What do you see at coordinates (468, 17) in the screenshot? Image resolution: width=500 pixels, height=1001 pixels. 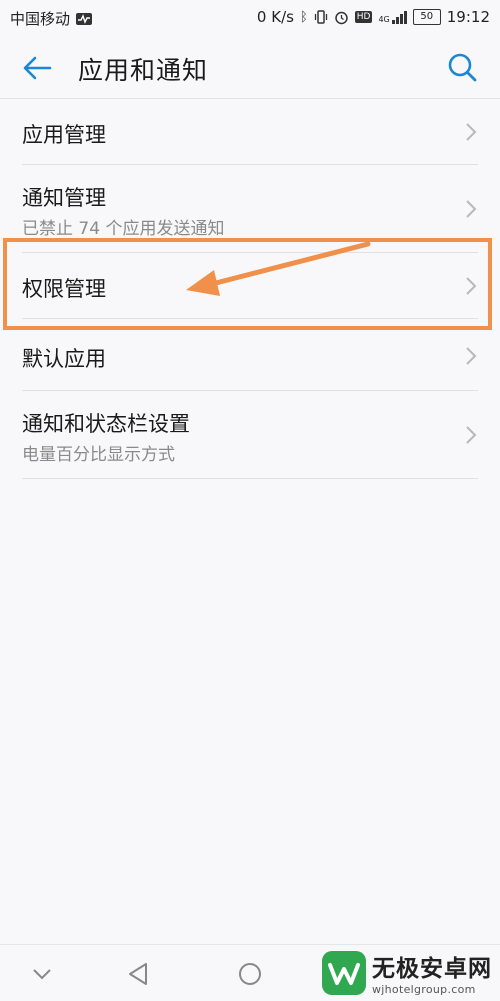 I see `clock: 19:12` at bounding box center [468, 17].